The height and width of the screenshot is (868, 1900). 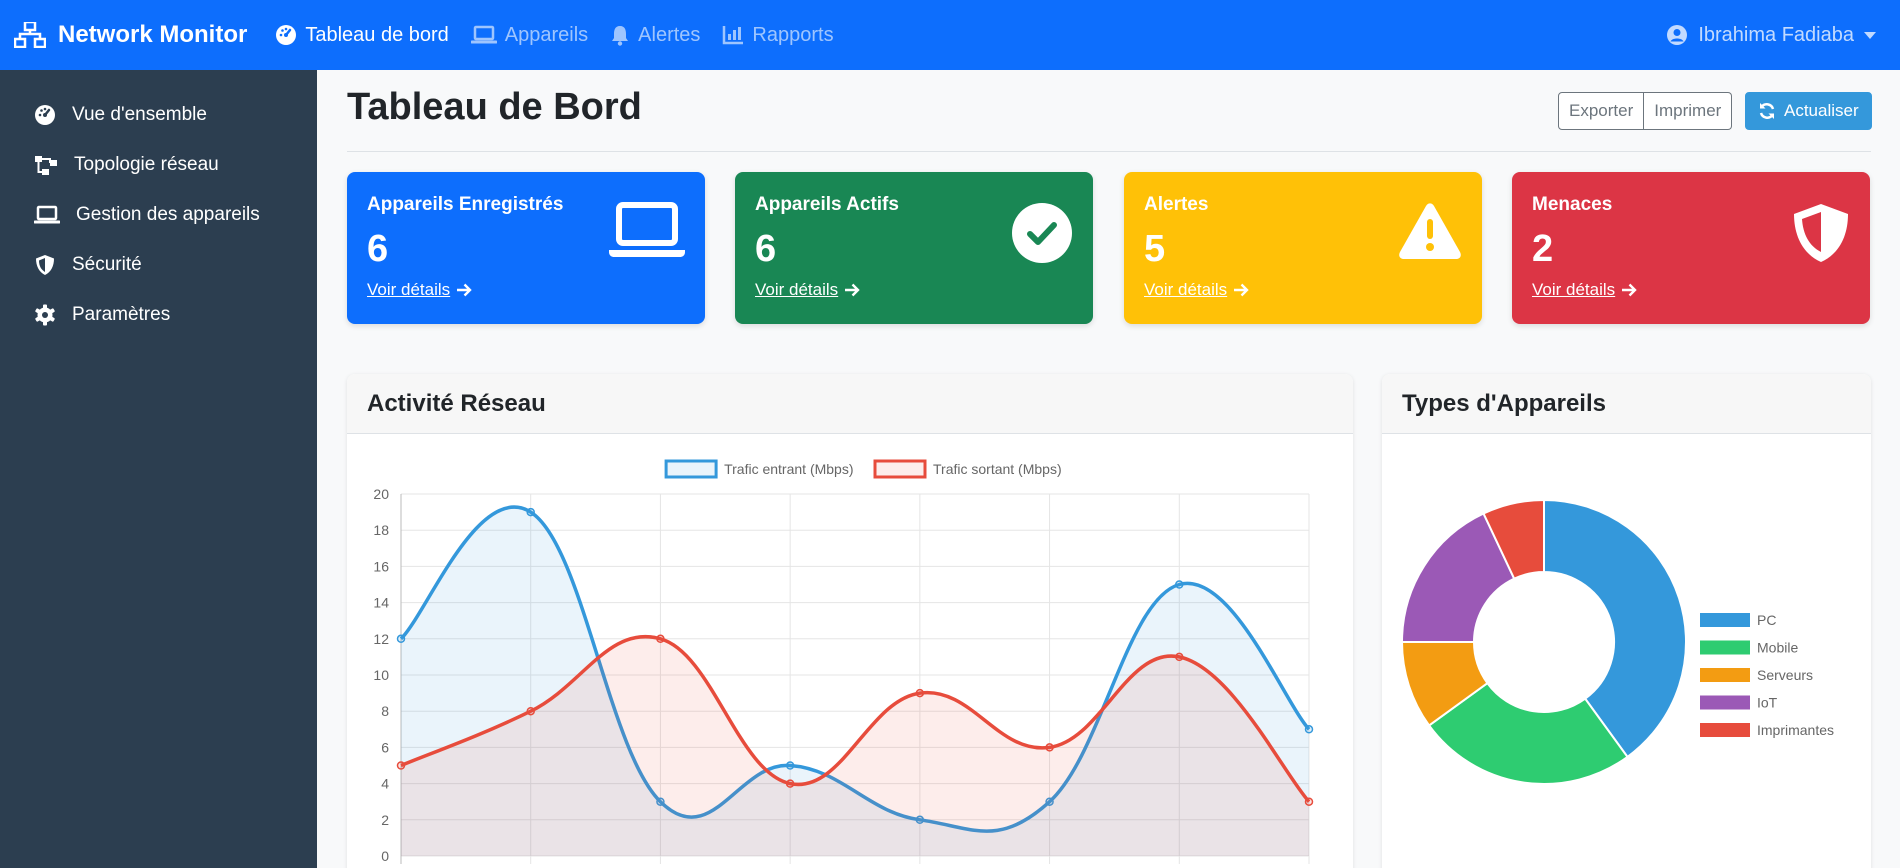 I want to click on nav-label: Appareils, so click(x=546, y=34).